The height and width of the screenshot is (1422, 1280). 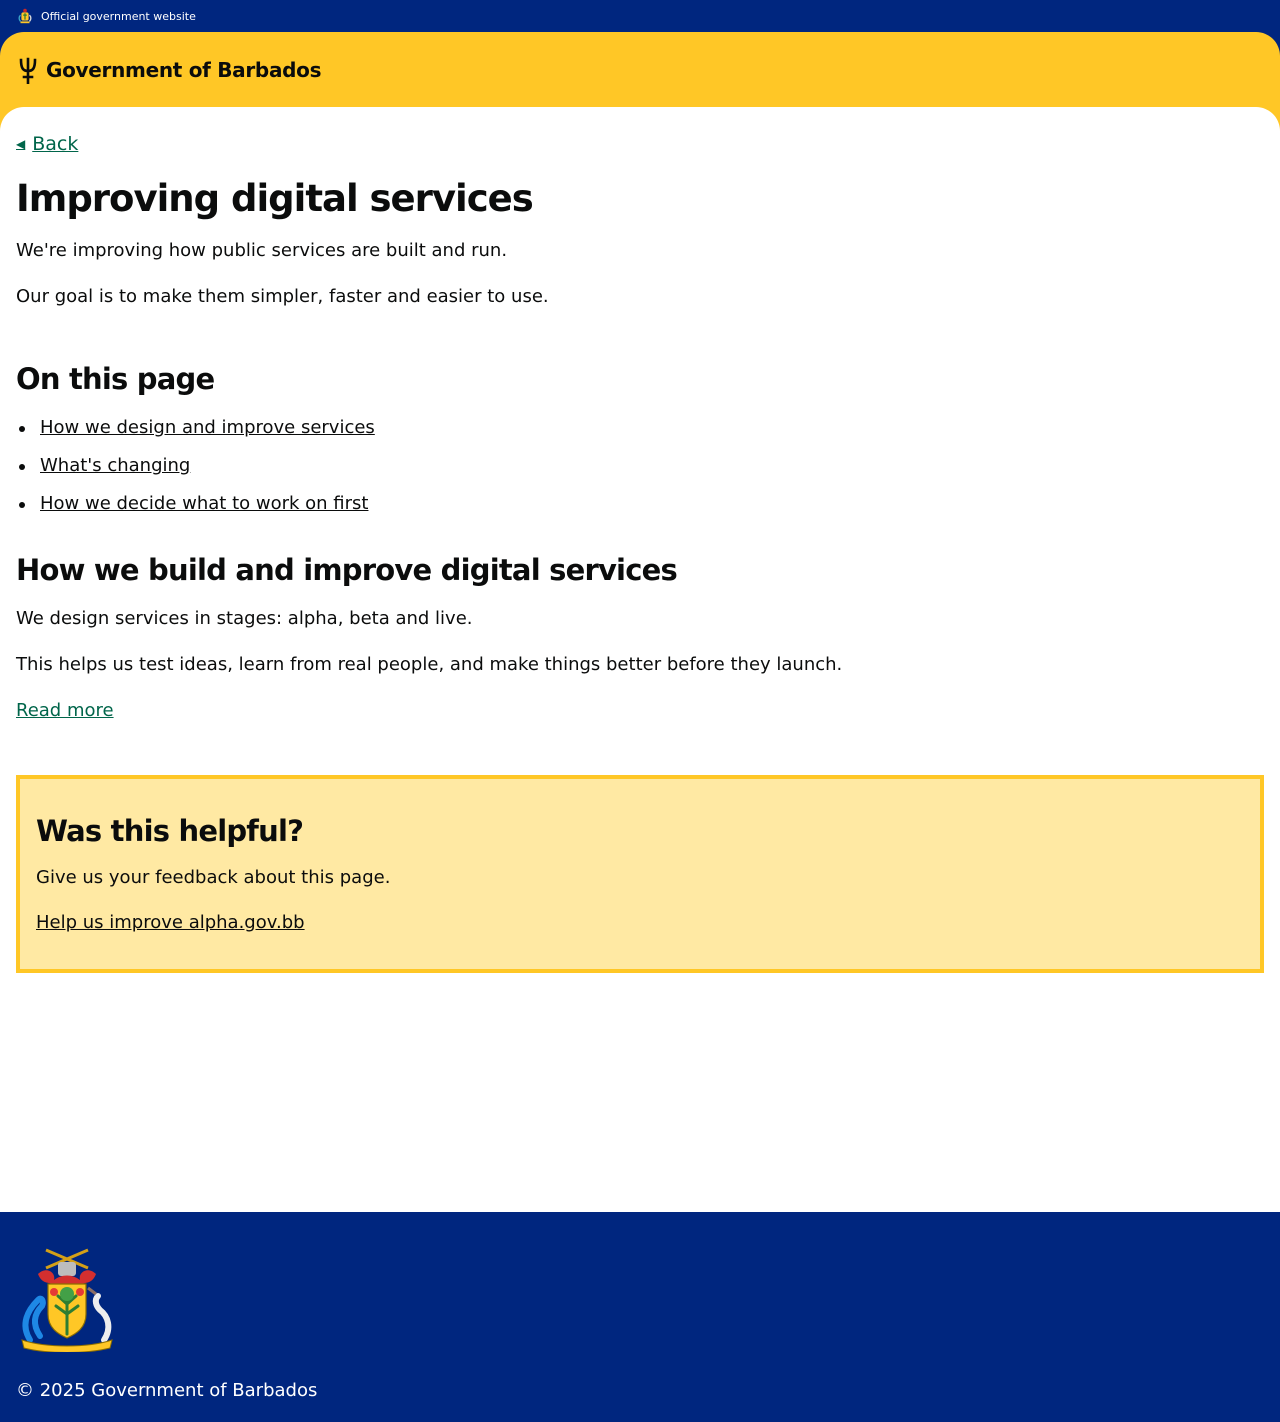 I want to click on site-footer: © 2025 Government of Barbados, so click(x=640, y=1317).